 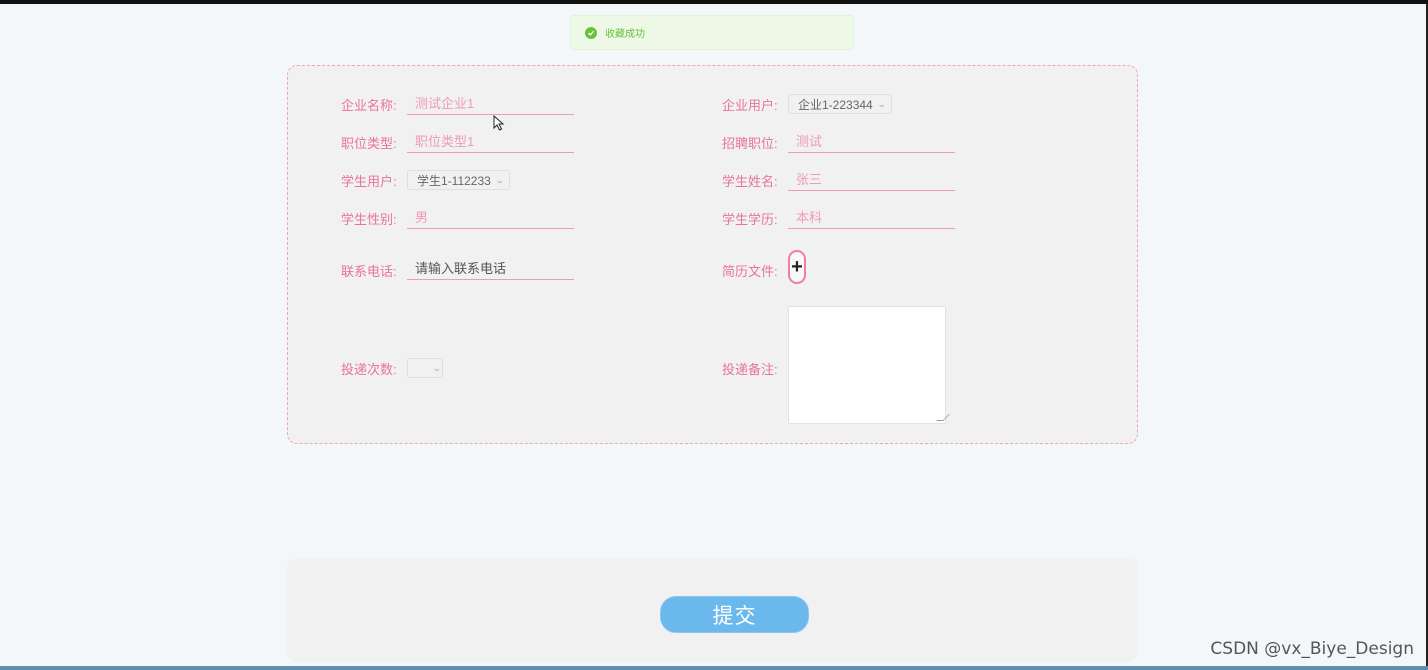 I want to click on resume-upload-button: +, so click(x=797, y=267).